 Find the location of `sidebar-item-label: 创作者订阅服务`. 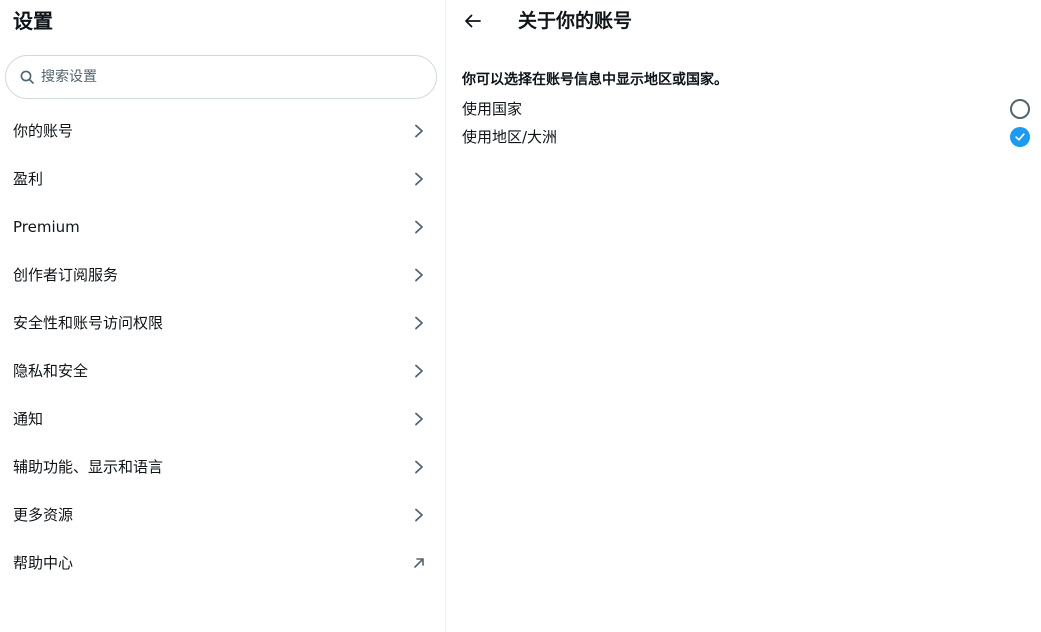

sidebar-item-label: 创作者订阅服务 is located at coordinates (66, 275).